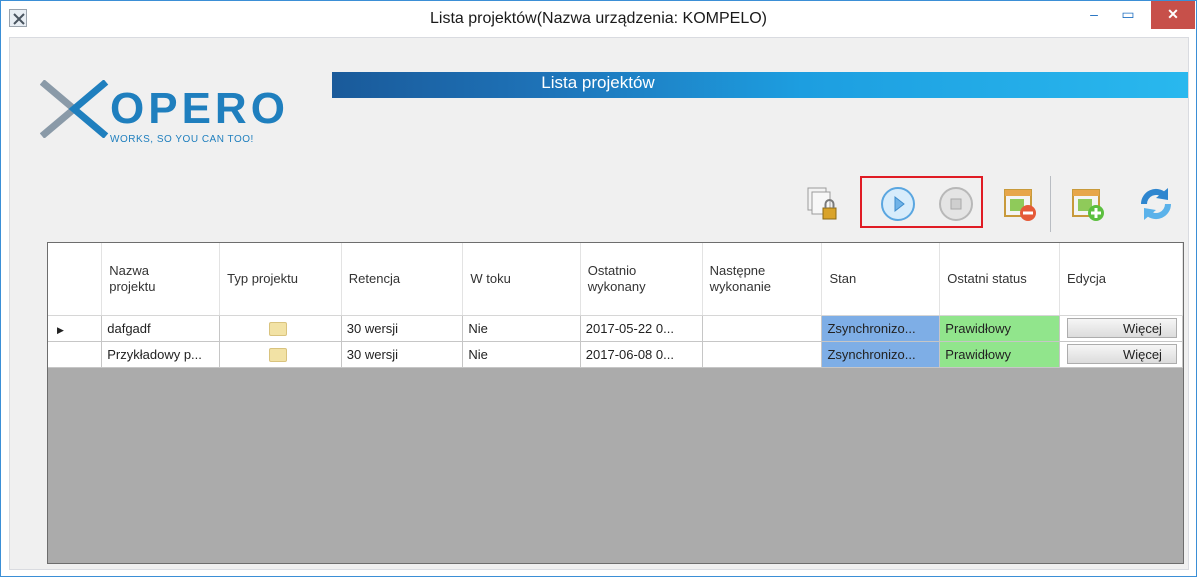 This screenshot has height=577, width=1197. I want to click on column-header-next-run: Następne wykonanie, so click(762, 279).